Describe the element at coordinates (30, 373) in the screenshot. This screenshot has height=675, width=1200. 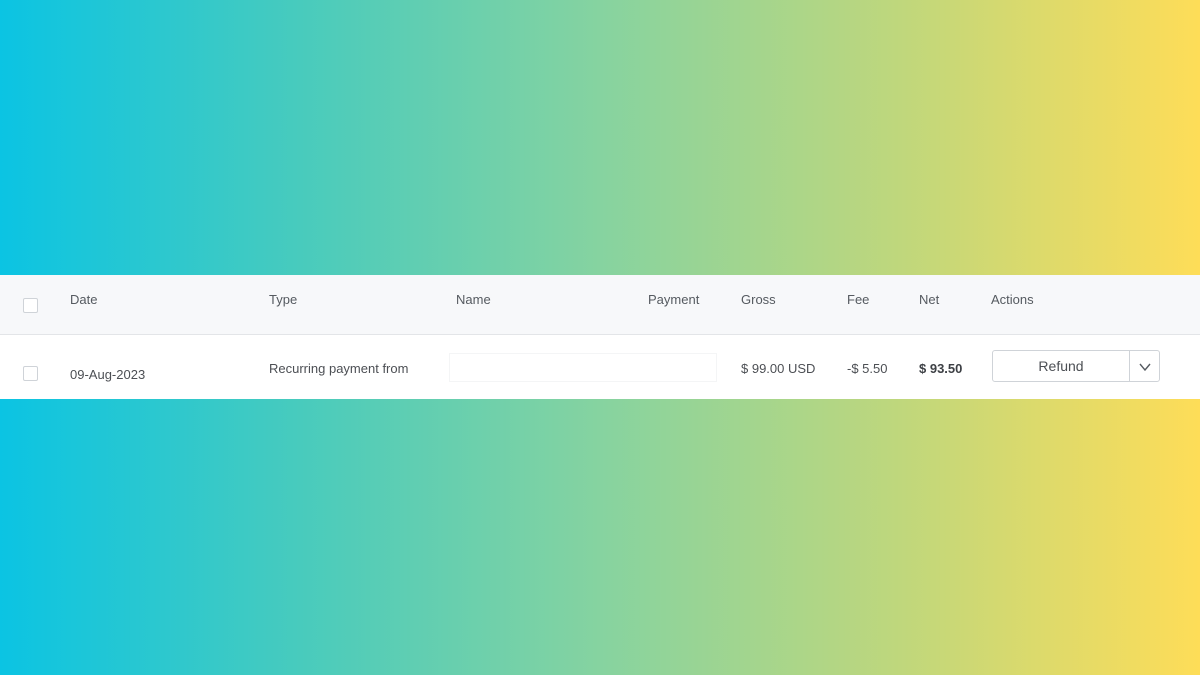
I see `row-select-checkbox` at that location.